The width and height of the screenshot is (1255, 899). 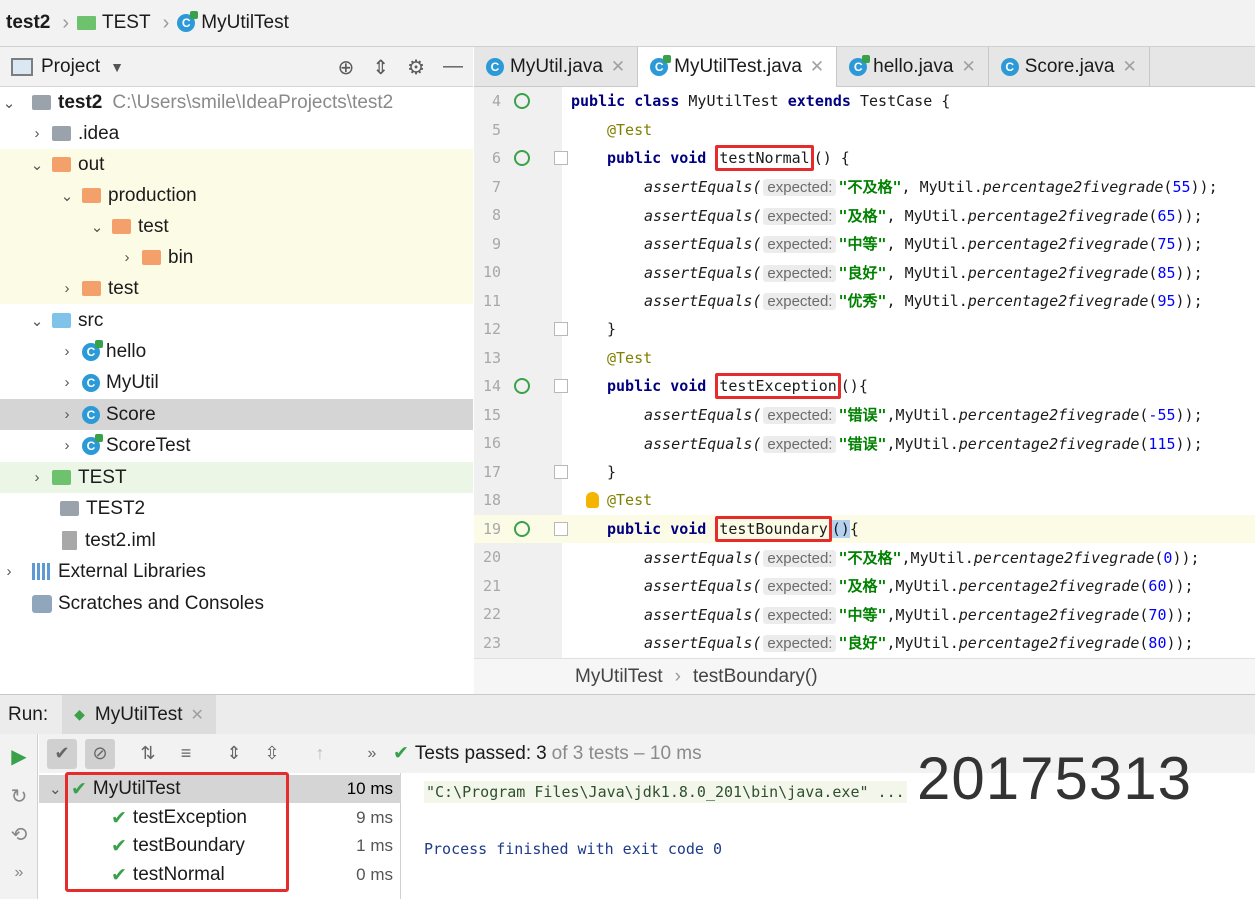 I want to click on tree-item-external-libraries: › External Libraries, so click(x=236, y=571).